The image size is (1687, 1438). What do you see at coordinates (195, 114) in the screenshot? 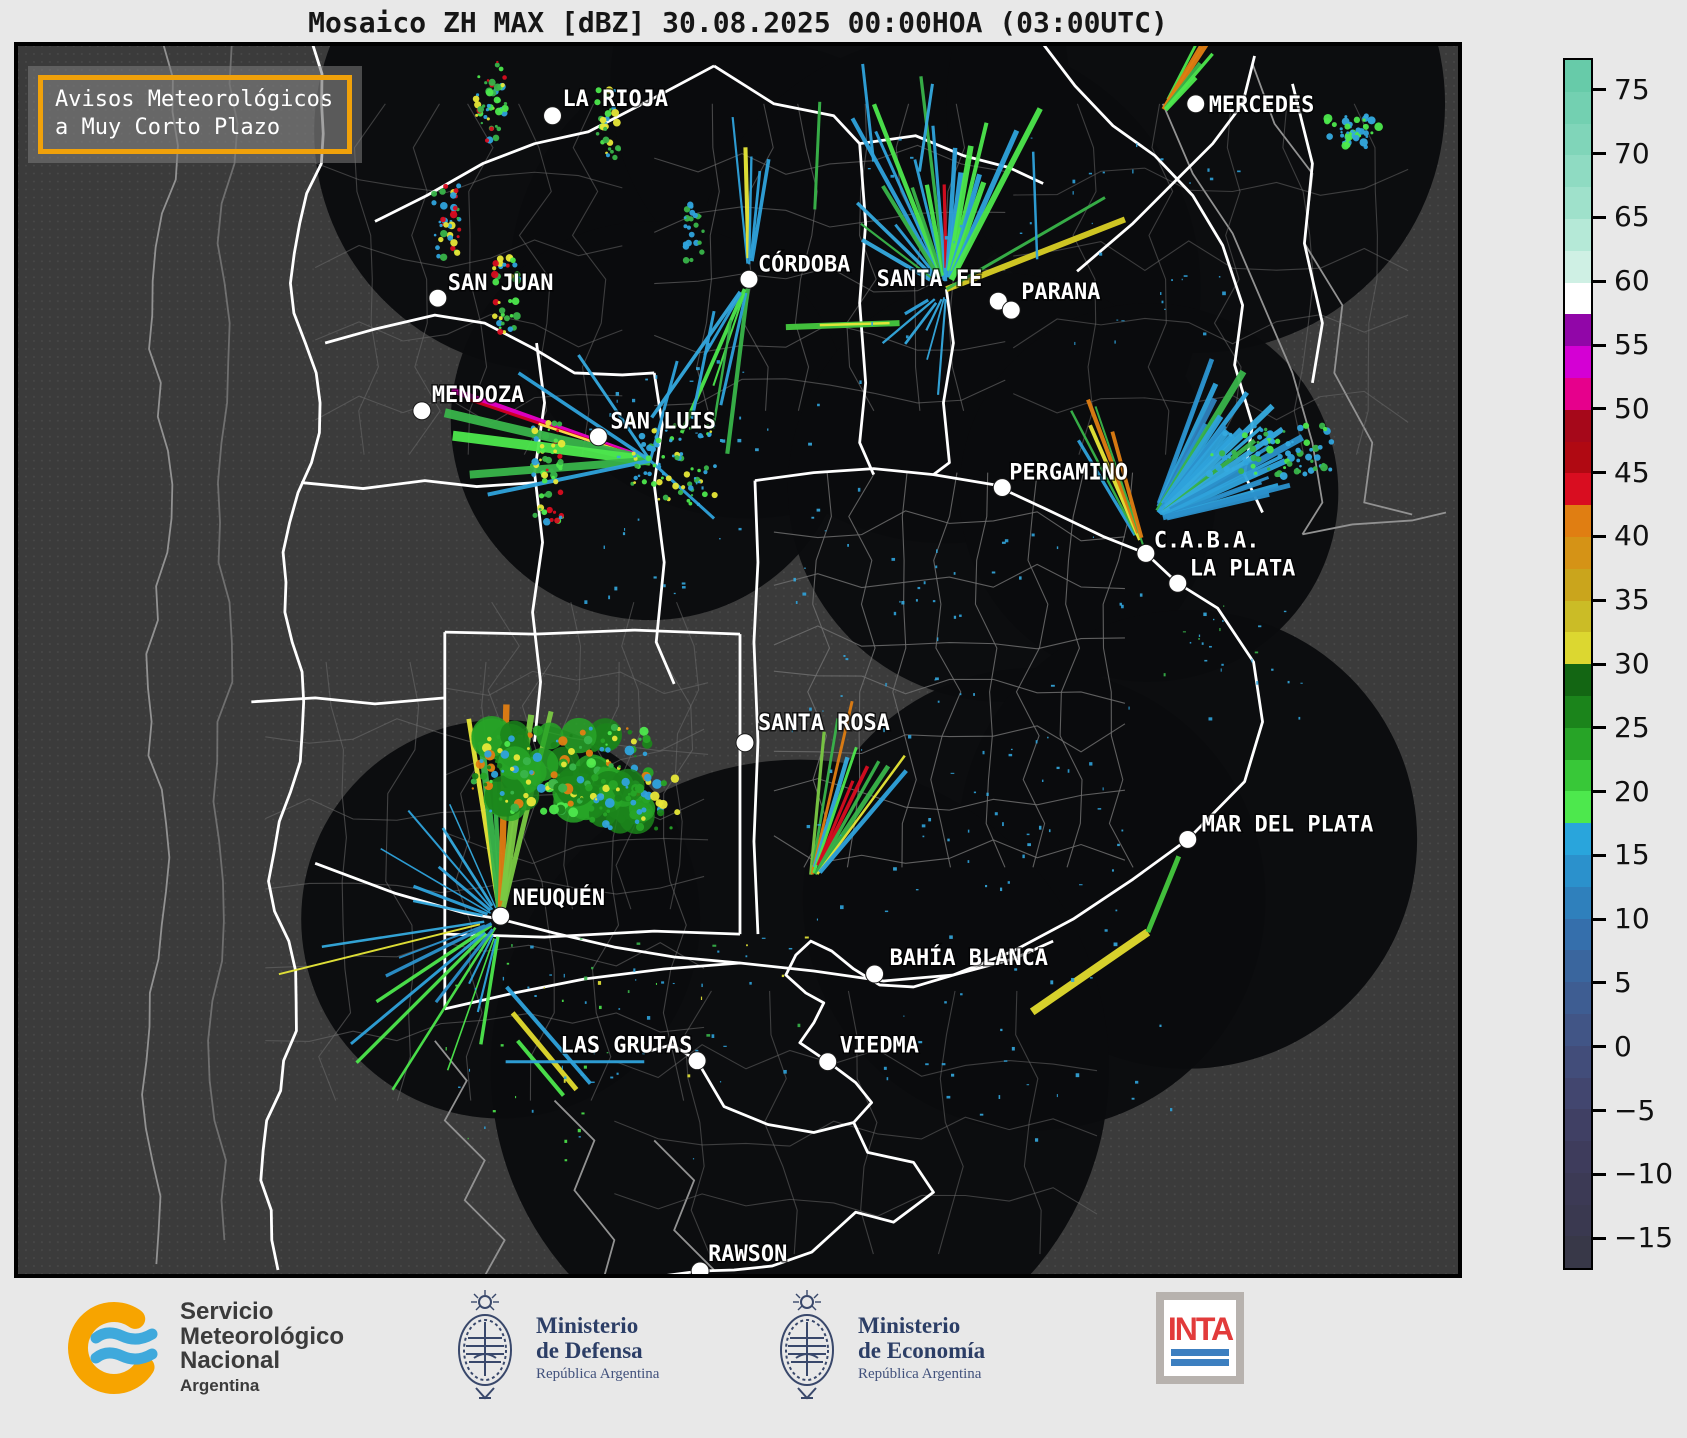
I see `warning-banner: Avisos Meteorológicos a Muy Corto Plazo` at bounding box center [195, 114].